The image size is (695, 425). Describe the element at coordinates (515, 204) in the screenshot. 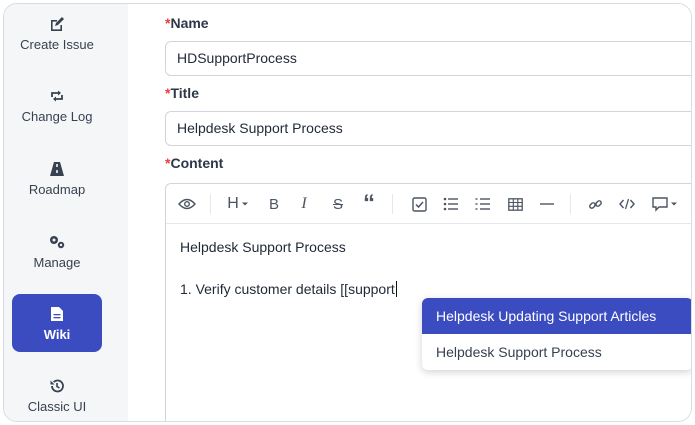

I see `table-icon` at that location.